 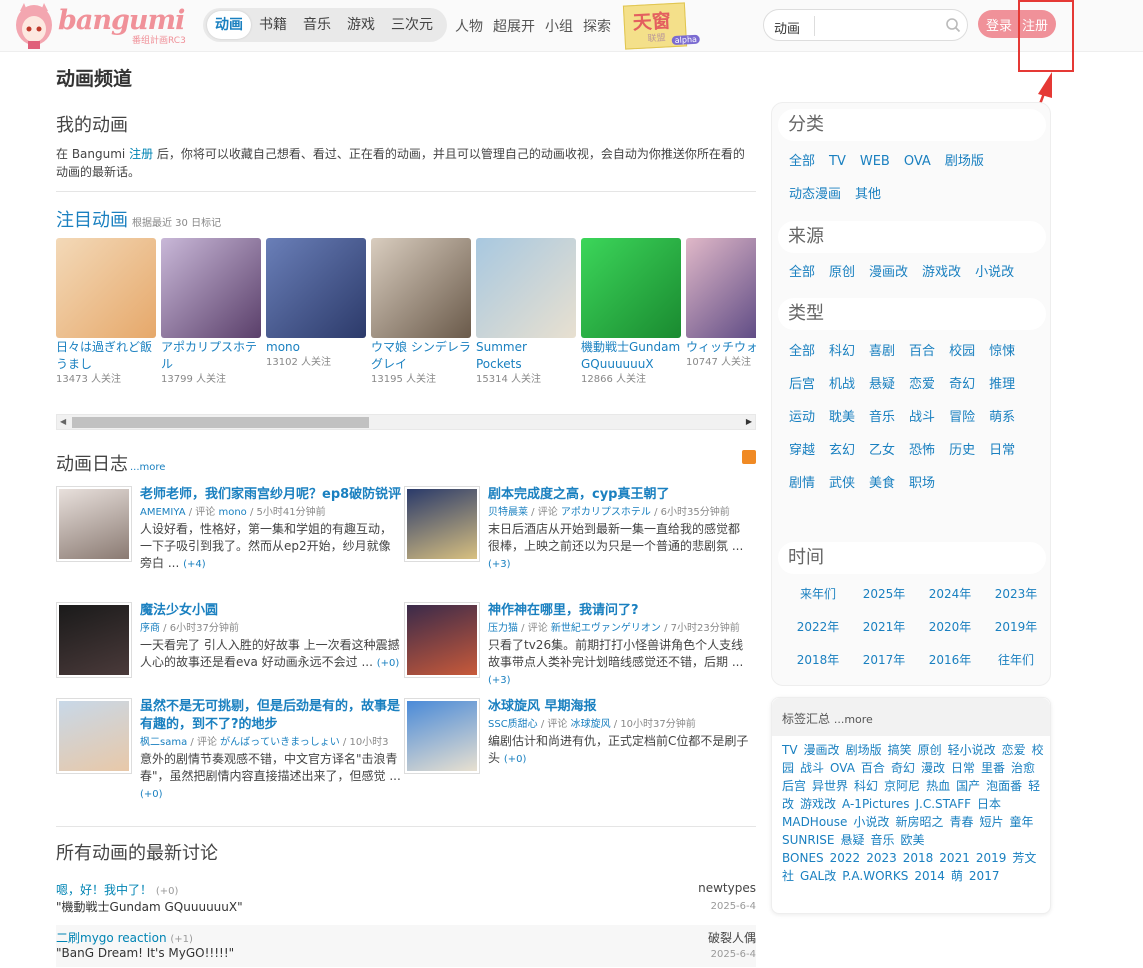 I want to click on source-link: 原创, so click(x=842, y=280).